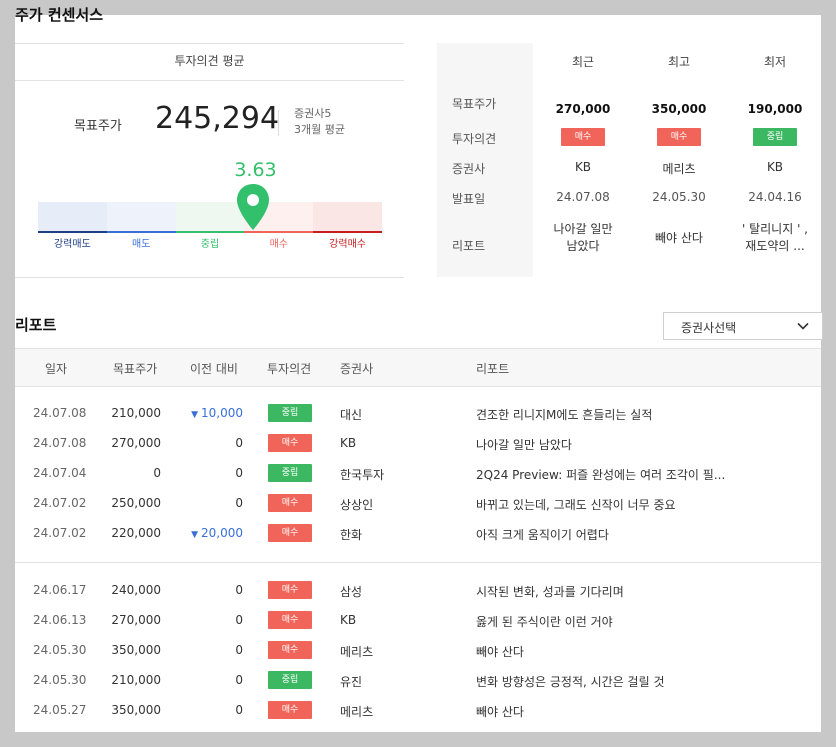 This screenshot has height=747, width=836. I want to click on scale-label: 중립, so click(210, 244).